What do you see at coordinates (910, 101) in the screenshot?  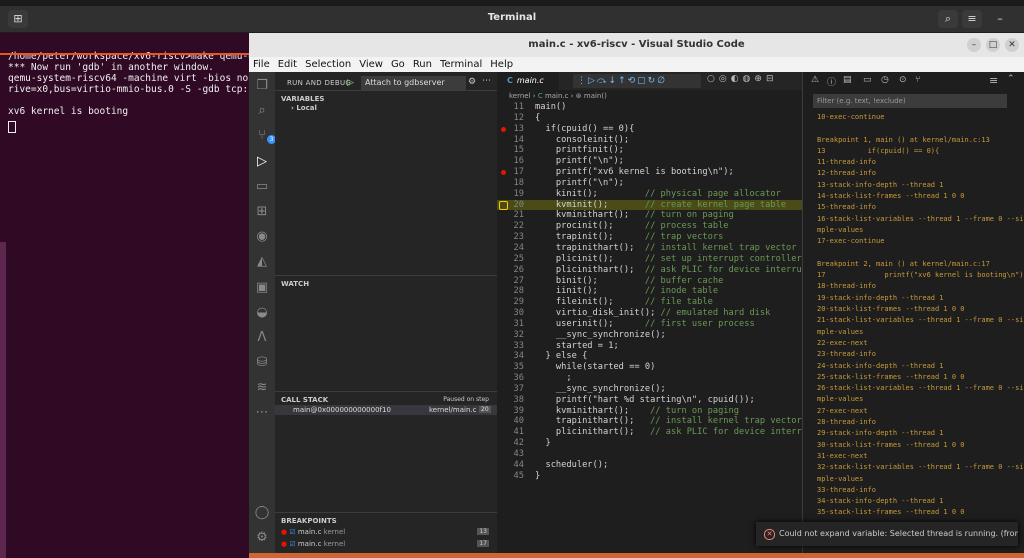 I see `filter-input: Filter (e.g. text, !exclude)` at bounding box center [910, 101].